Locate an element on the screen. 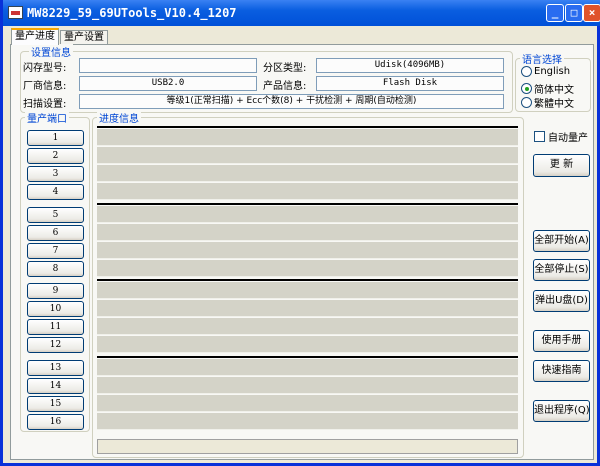 The image size is (600, 466). maximize-button: □ is located at coordinates (574, 13).